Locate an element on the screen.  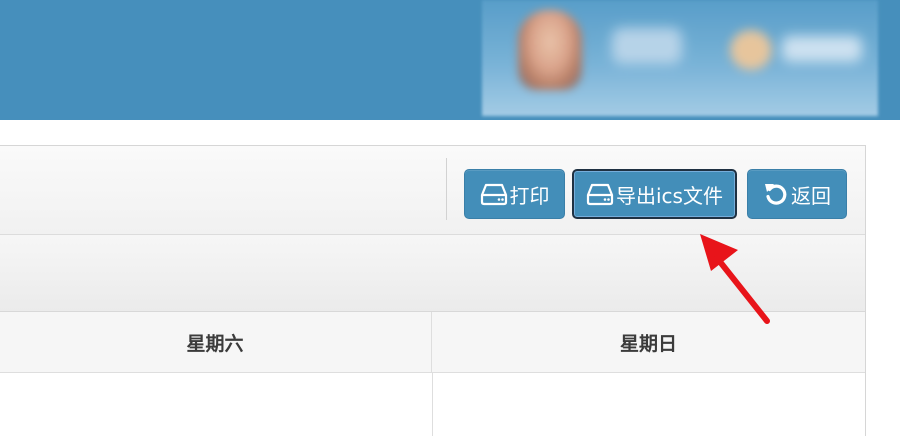
export-ics-button-label: 导出ics文件 is located at coordinates (669, 195).